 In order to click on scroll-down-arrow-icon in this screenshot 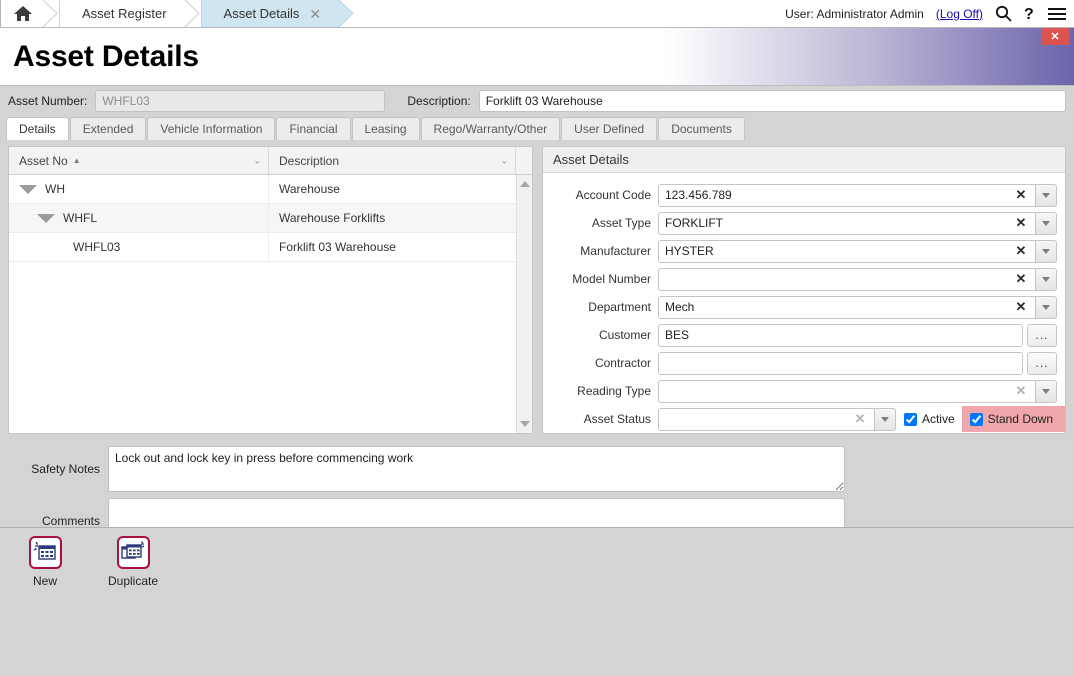, I will do `click(524, 424)`.